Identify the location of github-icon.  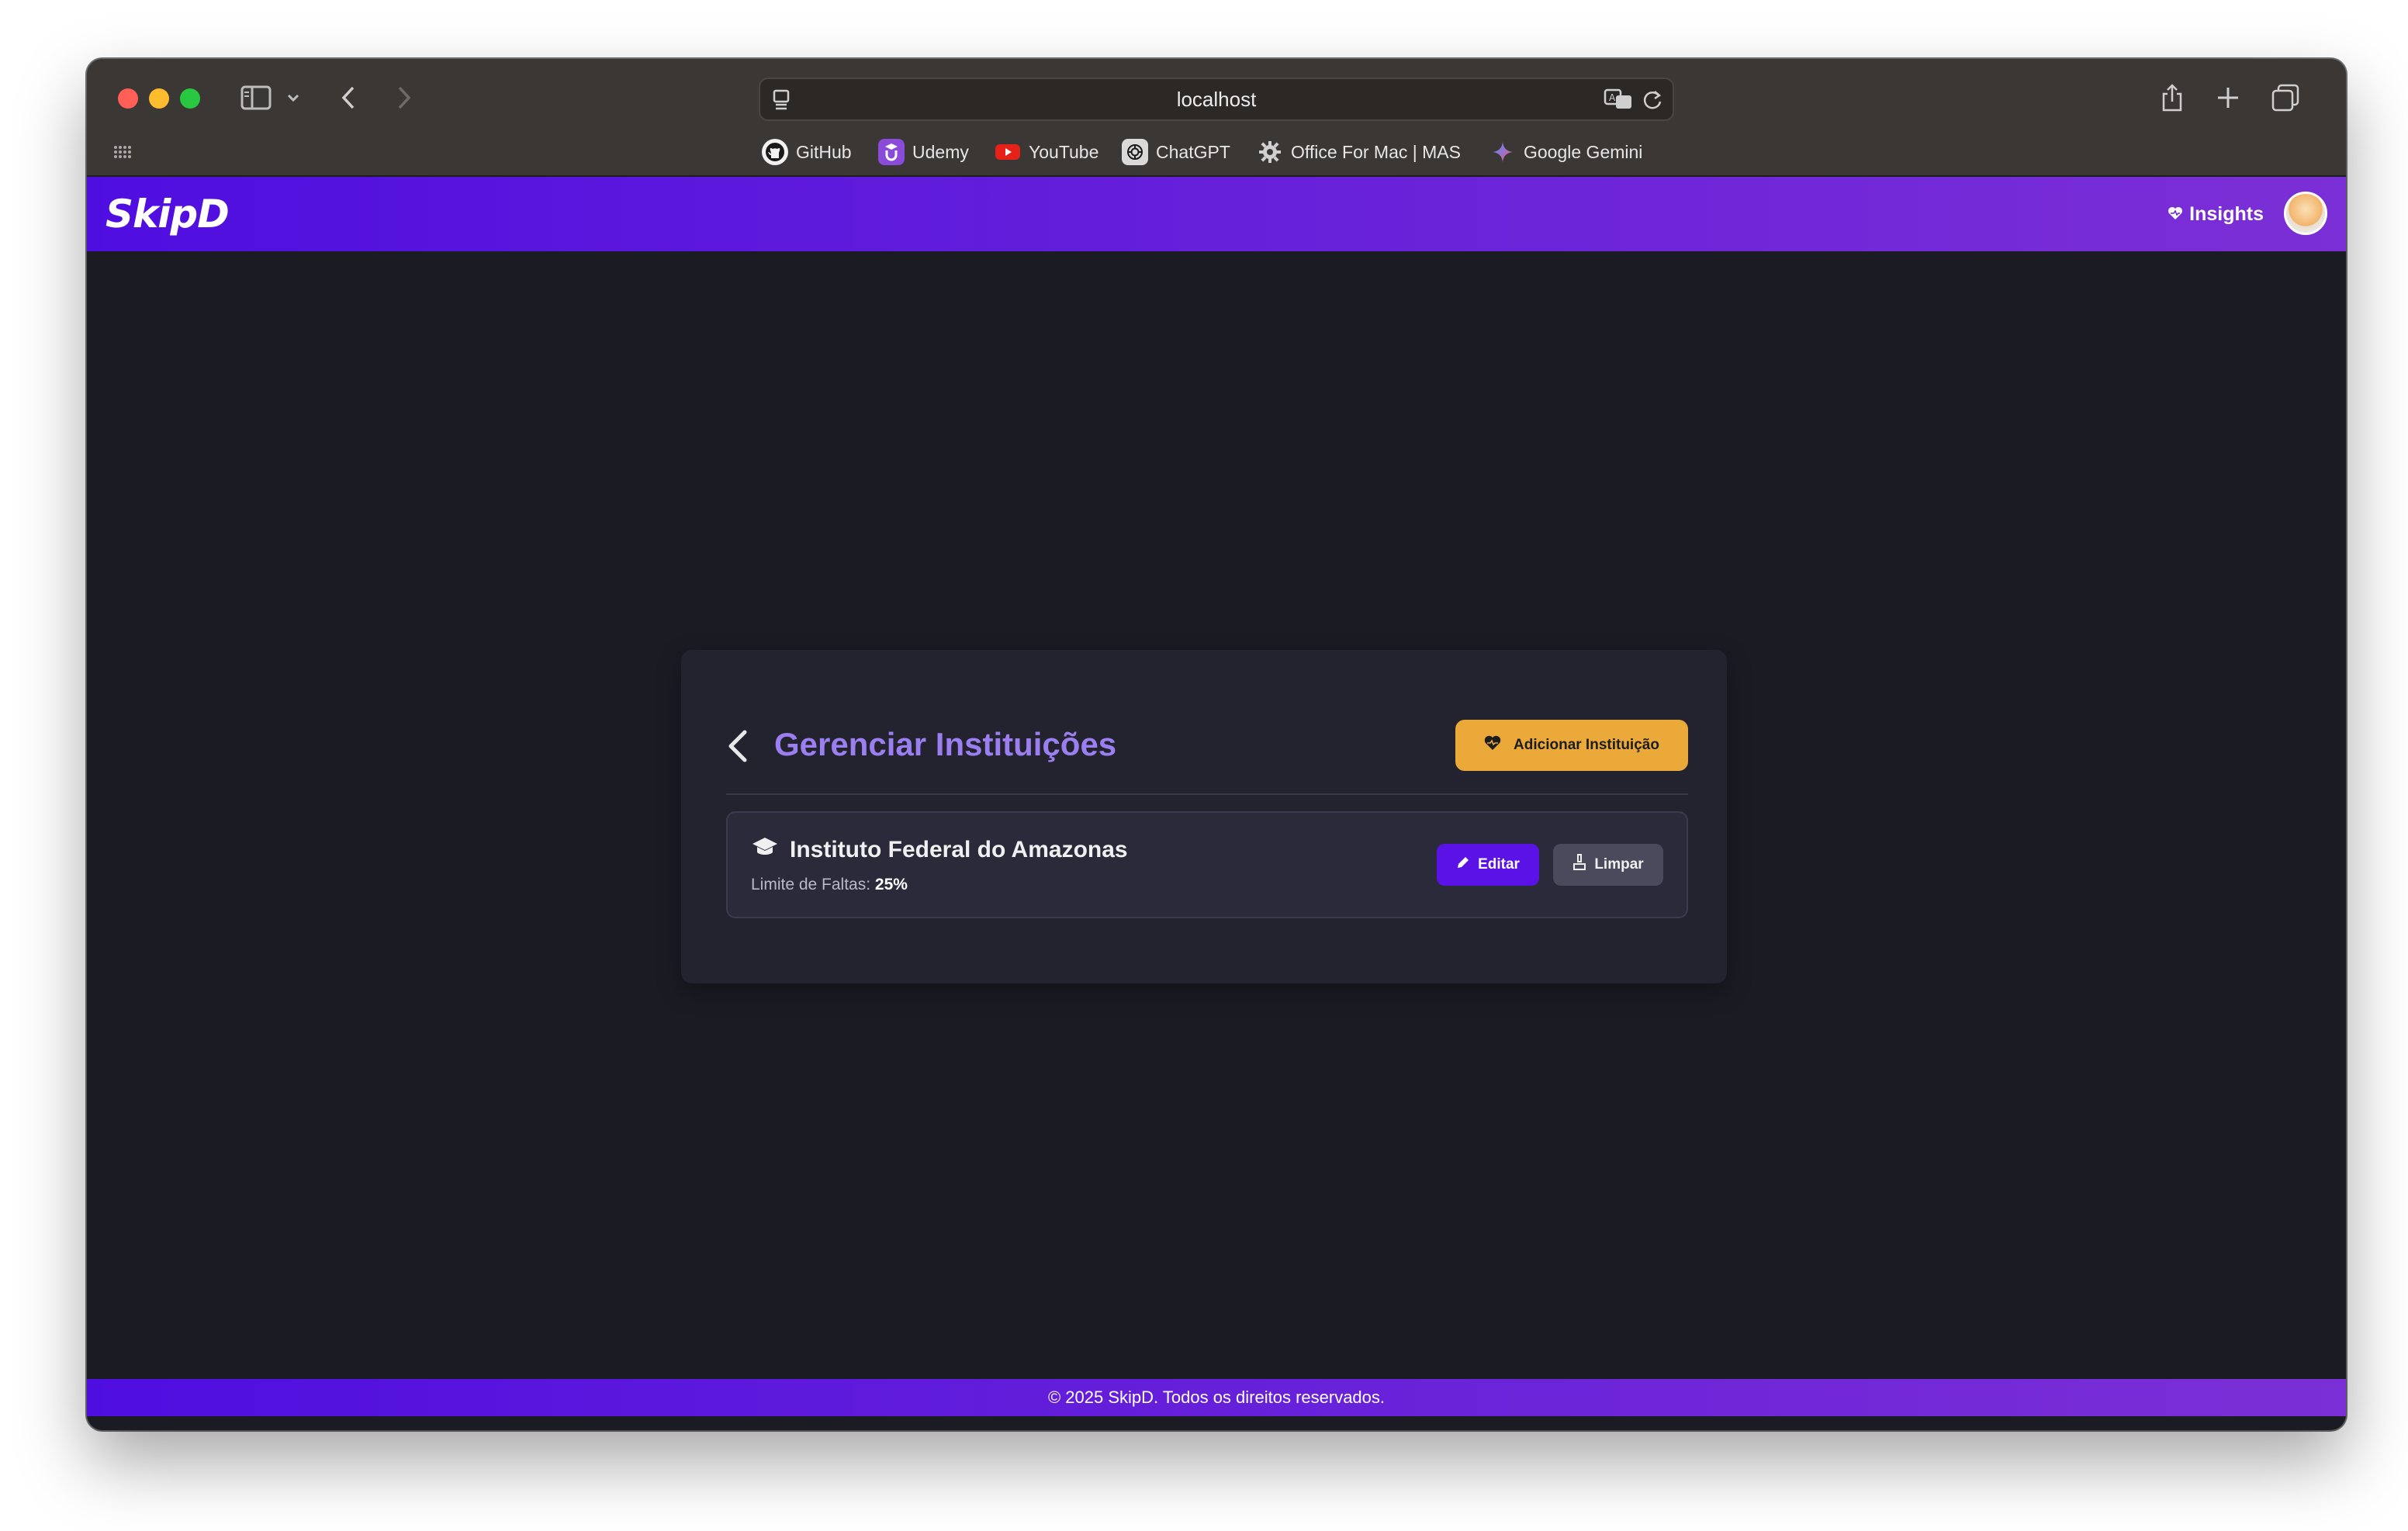
(775, 152).